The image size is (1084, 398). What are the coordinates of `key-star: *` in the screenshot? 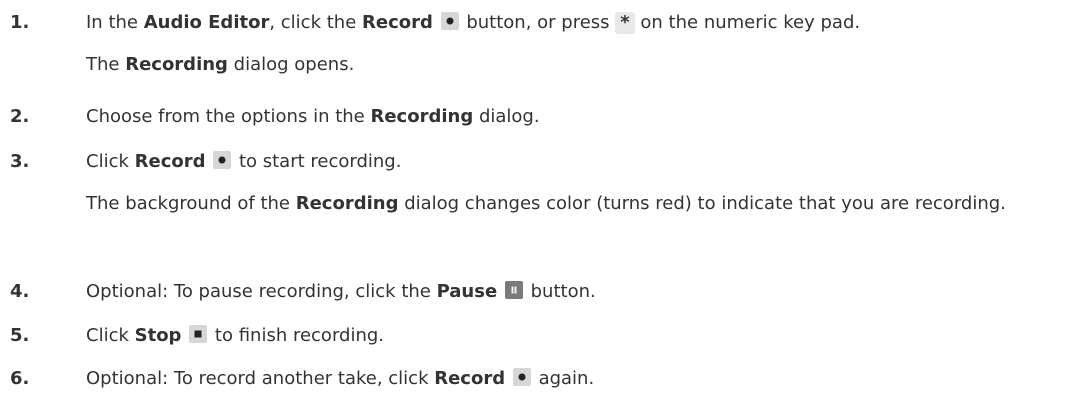 It's located at (625, 23).